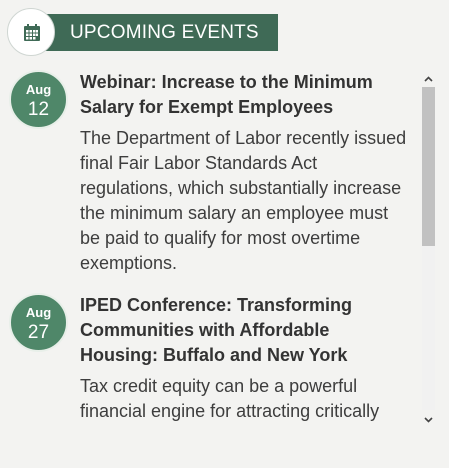 The image size is (449, 468). Describe the element at coordinates (428, 166) in the screenshot. I see `scroll-thumb` at that location.